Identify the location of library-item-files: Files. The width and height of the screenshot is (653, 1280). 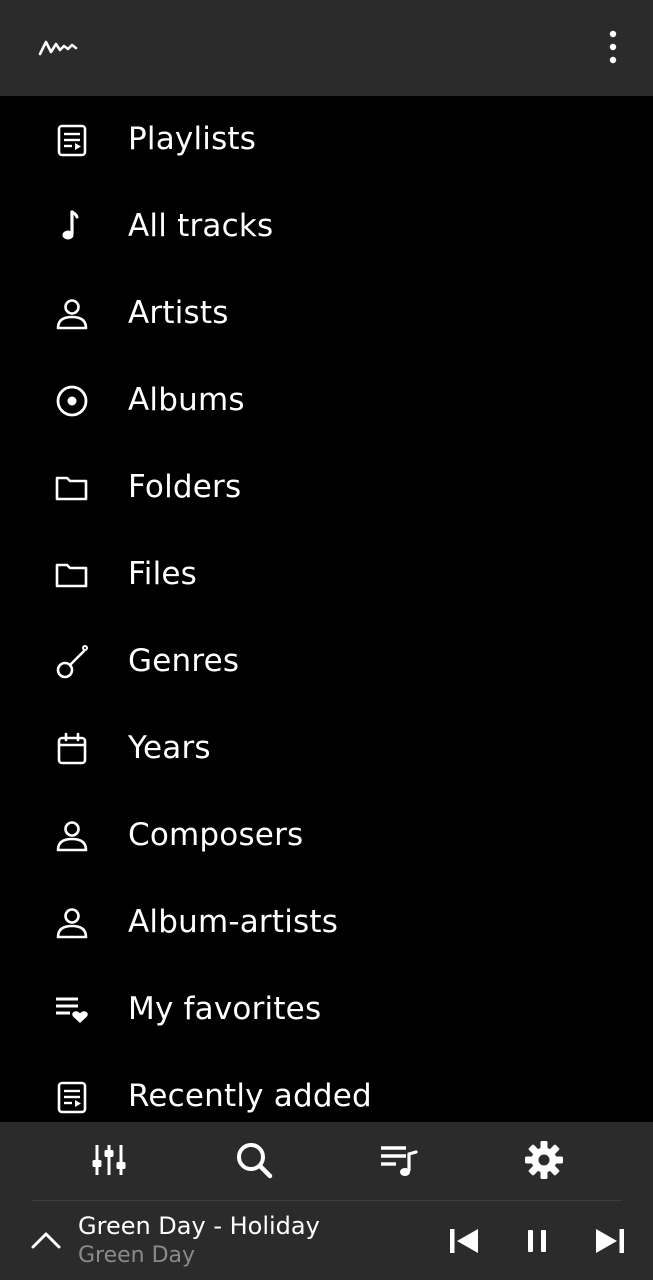
(326, 574).